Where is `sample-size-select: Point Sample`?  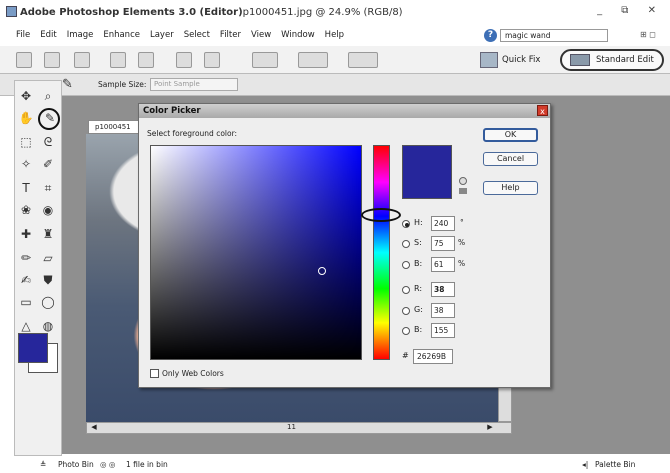 sample-size-select: Point Sample is located at coordinates (194, 84).